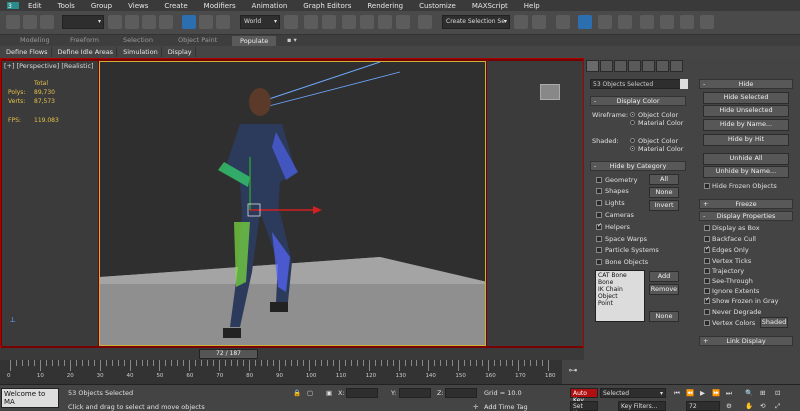  I want to click on utilities-tab-icon, so click(662, 66).